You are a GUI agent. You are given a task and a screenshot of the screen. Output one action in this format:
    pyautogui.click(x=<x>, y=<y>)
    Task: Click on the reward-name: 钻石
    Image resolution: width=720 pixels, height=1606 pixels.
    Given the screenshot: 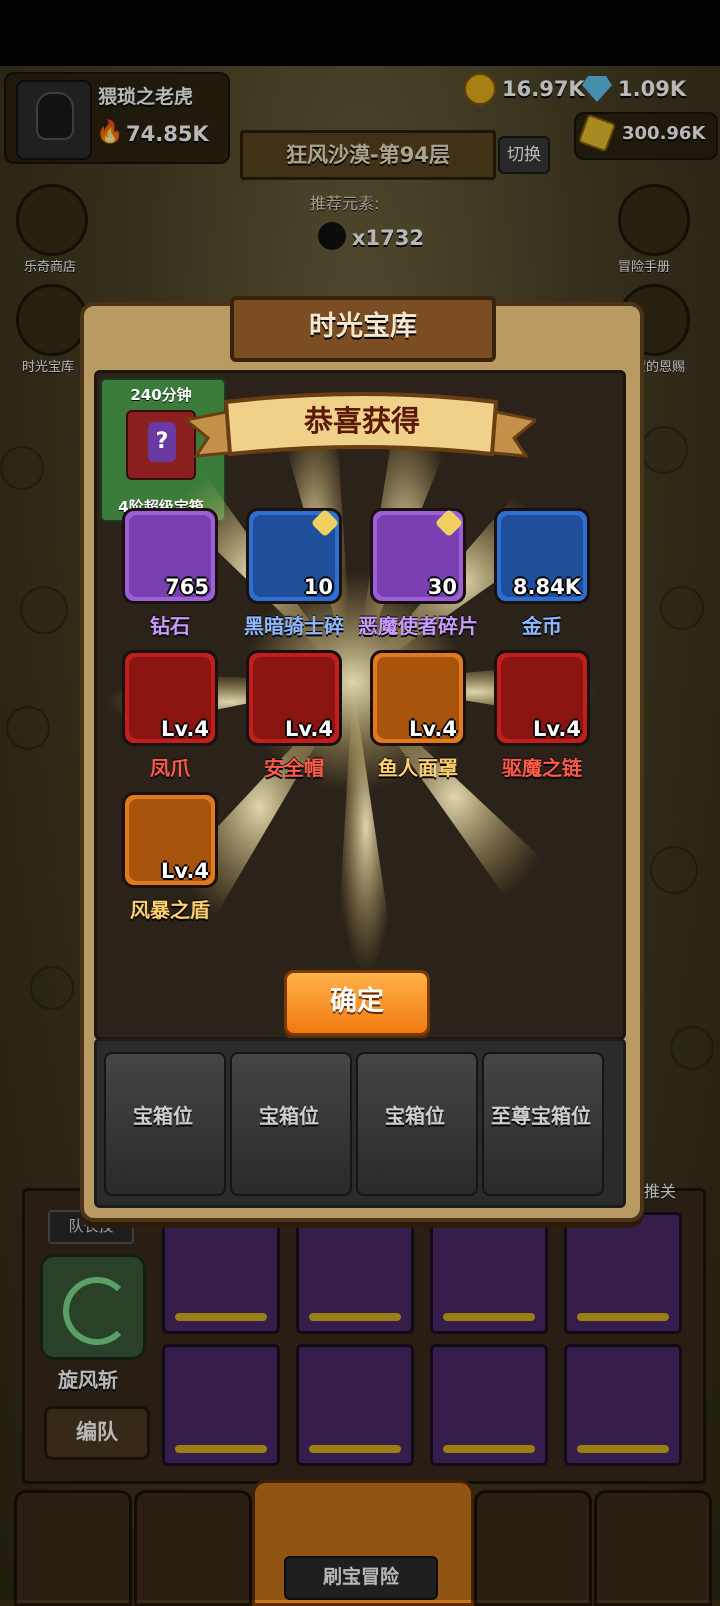 What is the action you would take?
    pyautogui.click(x=170, y=626)
    